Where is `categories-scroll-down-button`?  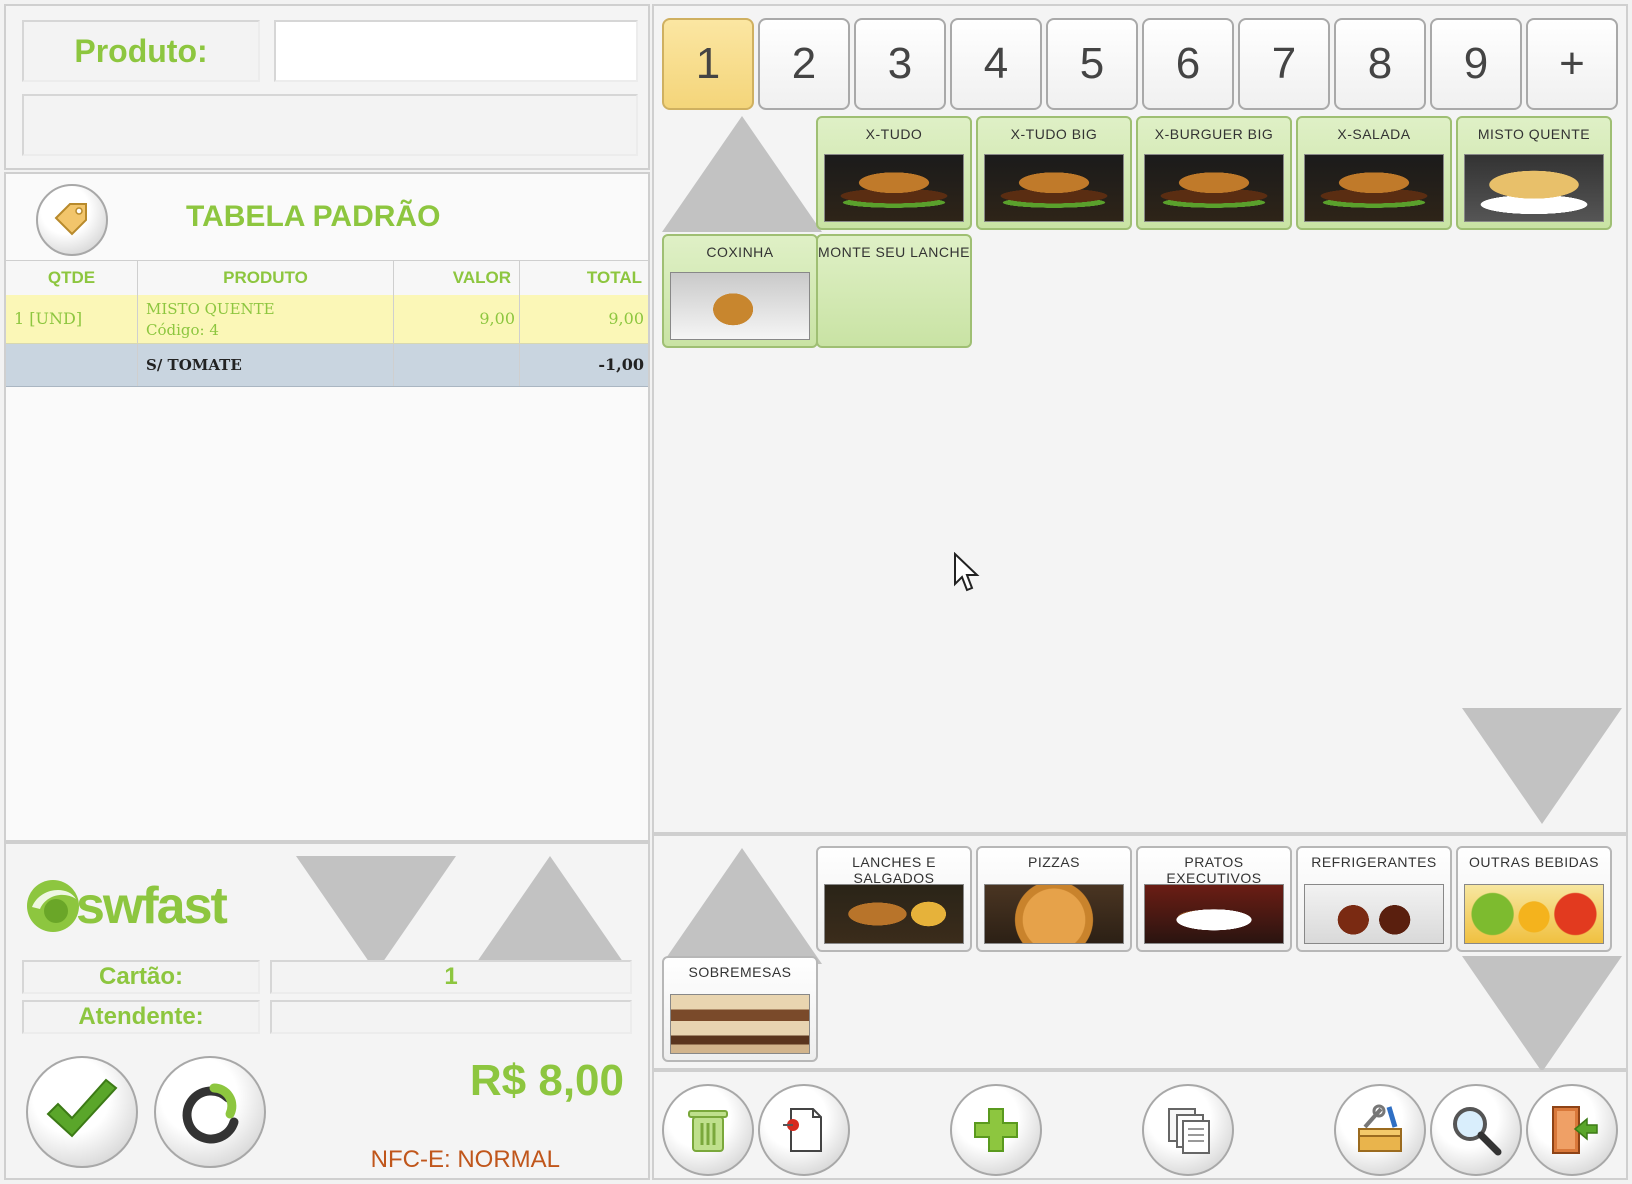 categories-scroll-down-button is located at coordinates (1542, 1014).